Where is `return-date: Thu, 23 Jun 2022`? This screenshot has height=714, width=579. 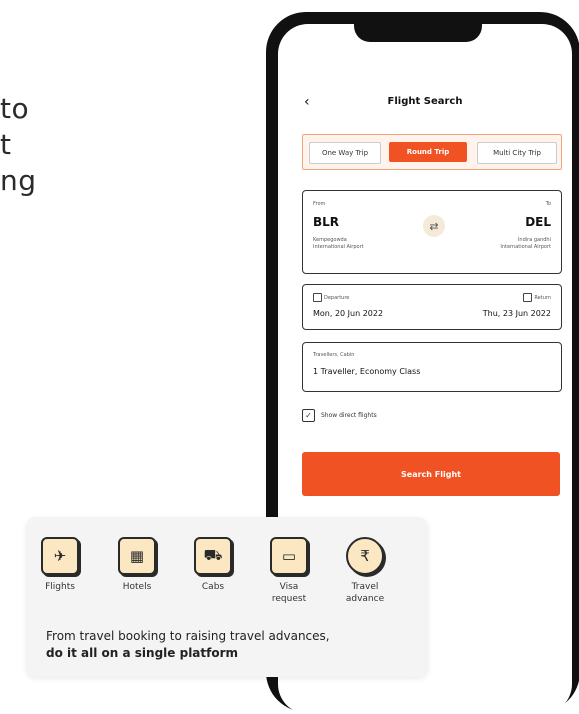 return-date: Thu, 23 Jun 2022 is located at coordinates (517, 313).